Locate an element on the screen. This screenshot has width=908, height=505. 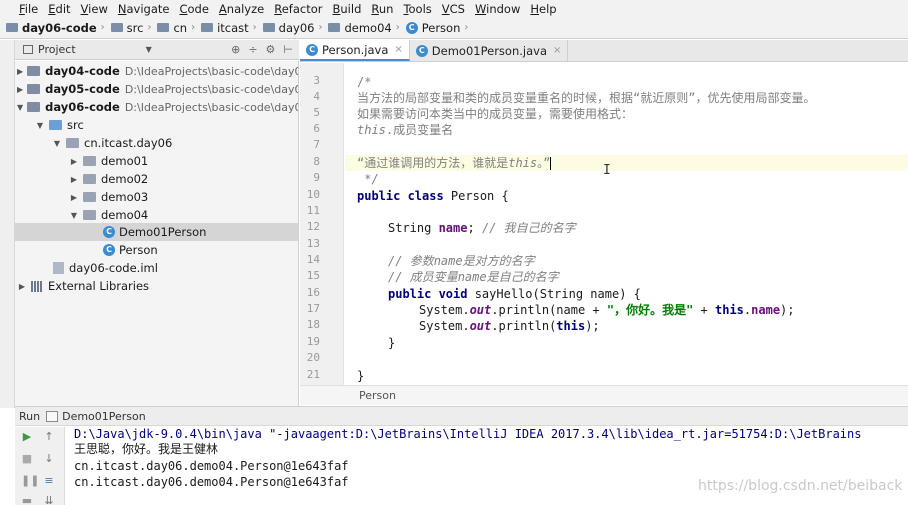
crumb-cn: cn › is located at coordinates (178, 28).